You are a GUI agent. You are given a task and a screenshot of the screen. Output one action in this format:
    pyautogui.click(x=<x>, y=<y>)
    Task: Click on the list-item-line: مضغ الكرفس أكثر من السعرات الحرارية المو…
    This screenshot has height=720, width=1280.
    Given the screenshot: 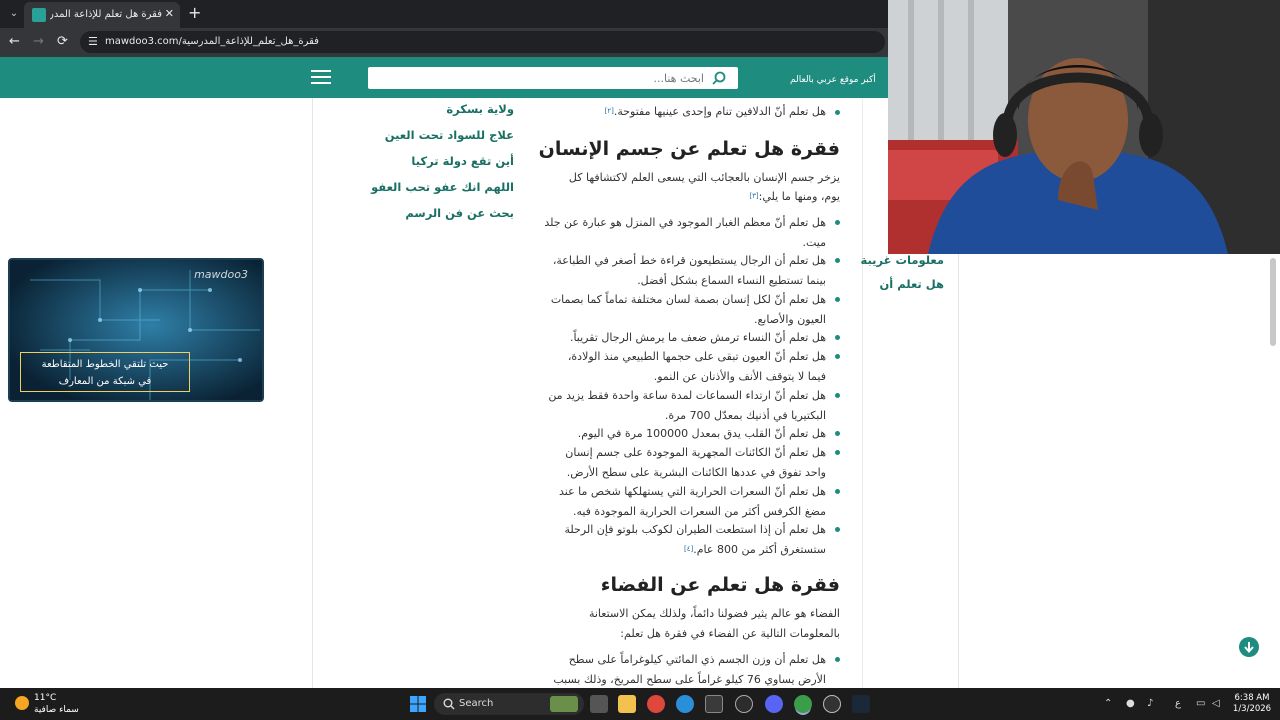 What is the action you would take?
    pyautogui.click(x=699, y=511)
    